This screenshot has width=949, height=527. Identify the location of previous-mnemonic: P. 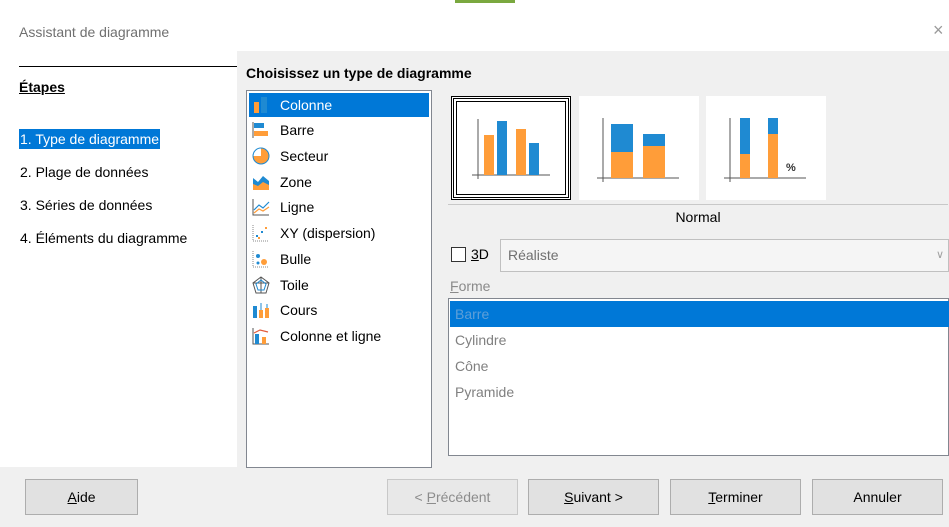
(431, 497).